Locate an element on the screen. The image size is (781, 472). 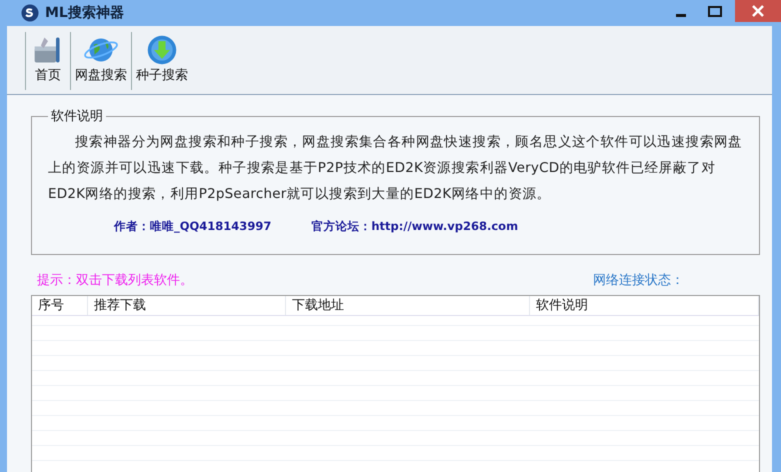
close-icon is located at coordinates (758, 11).